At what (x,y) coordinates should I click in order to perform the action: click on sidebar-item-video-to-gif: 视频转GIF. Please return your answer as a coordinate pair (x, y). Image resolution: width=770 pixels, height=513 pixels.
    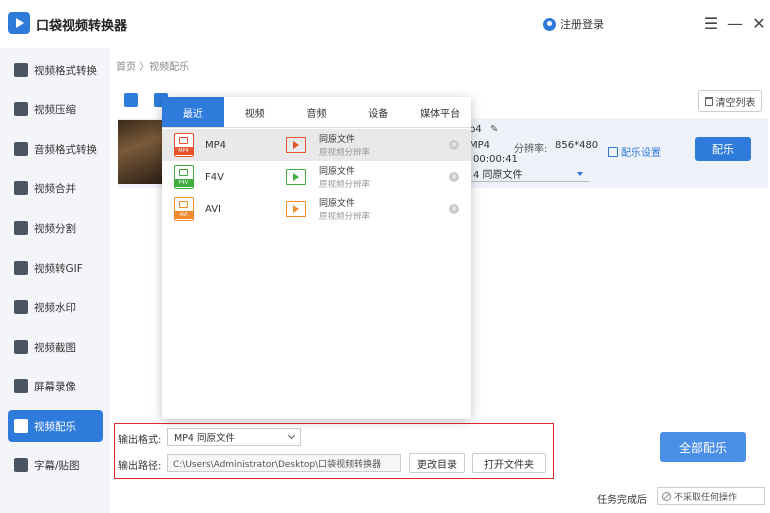
    Looking at the image, I should click on (55, 268).